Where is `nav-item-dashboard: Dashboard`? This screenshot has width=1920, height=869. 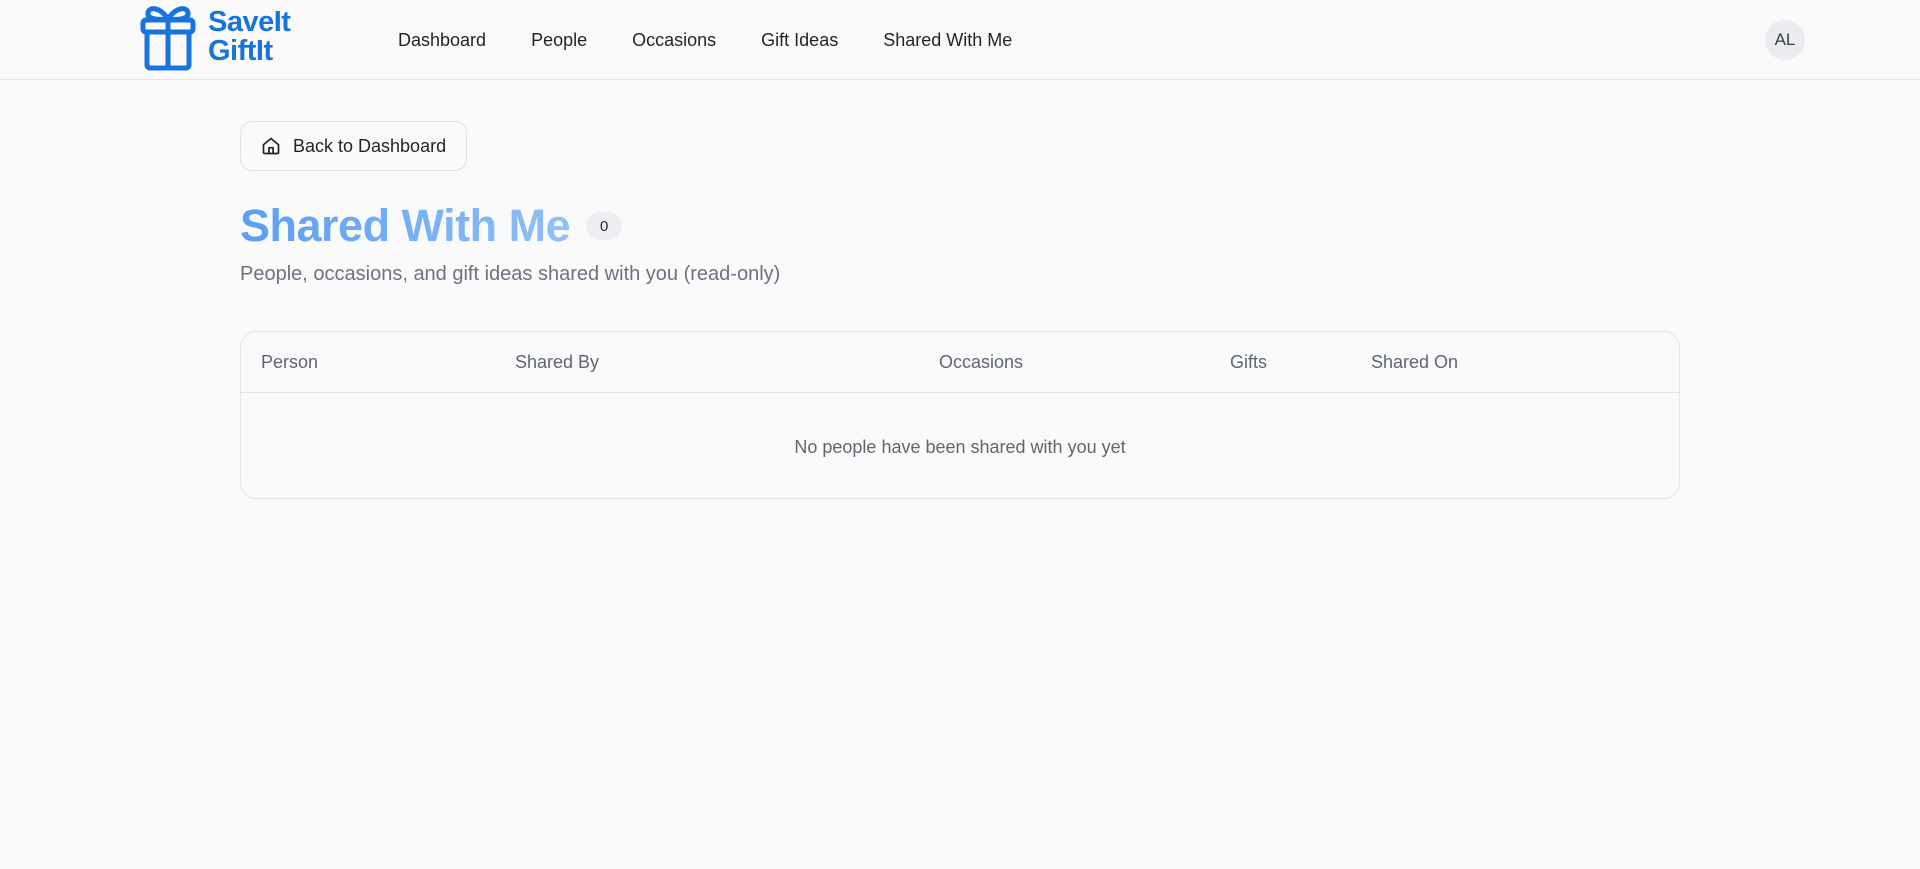
nav-item-dashboard: Dashboard is located at coordinates (442, 40).